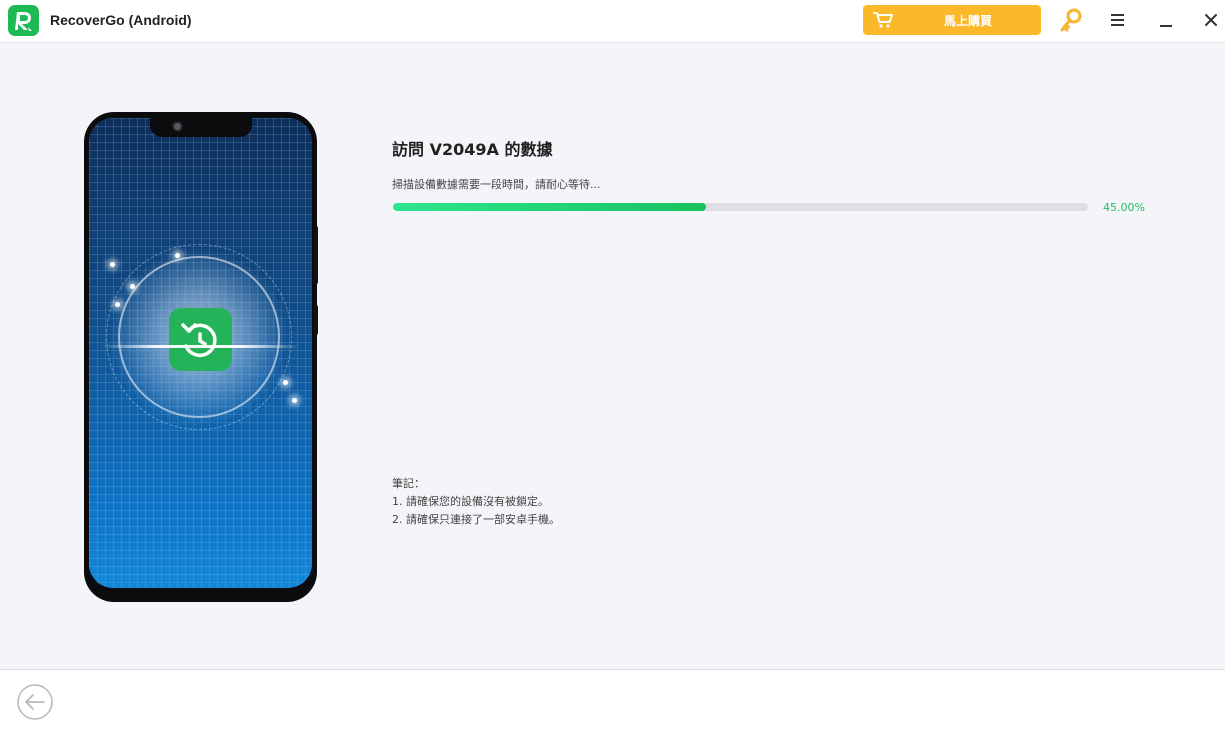  What do you see at coordinates (1118, 20) in the screenshot?
I see `menu-icon` at bounding box center [1118, 20].